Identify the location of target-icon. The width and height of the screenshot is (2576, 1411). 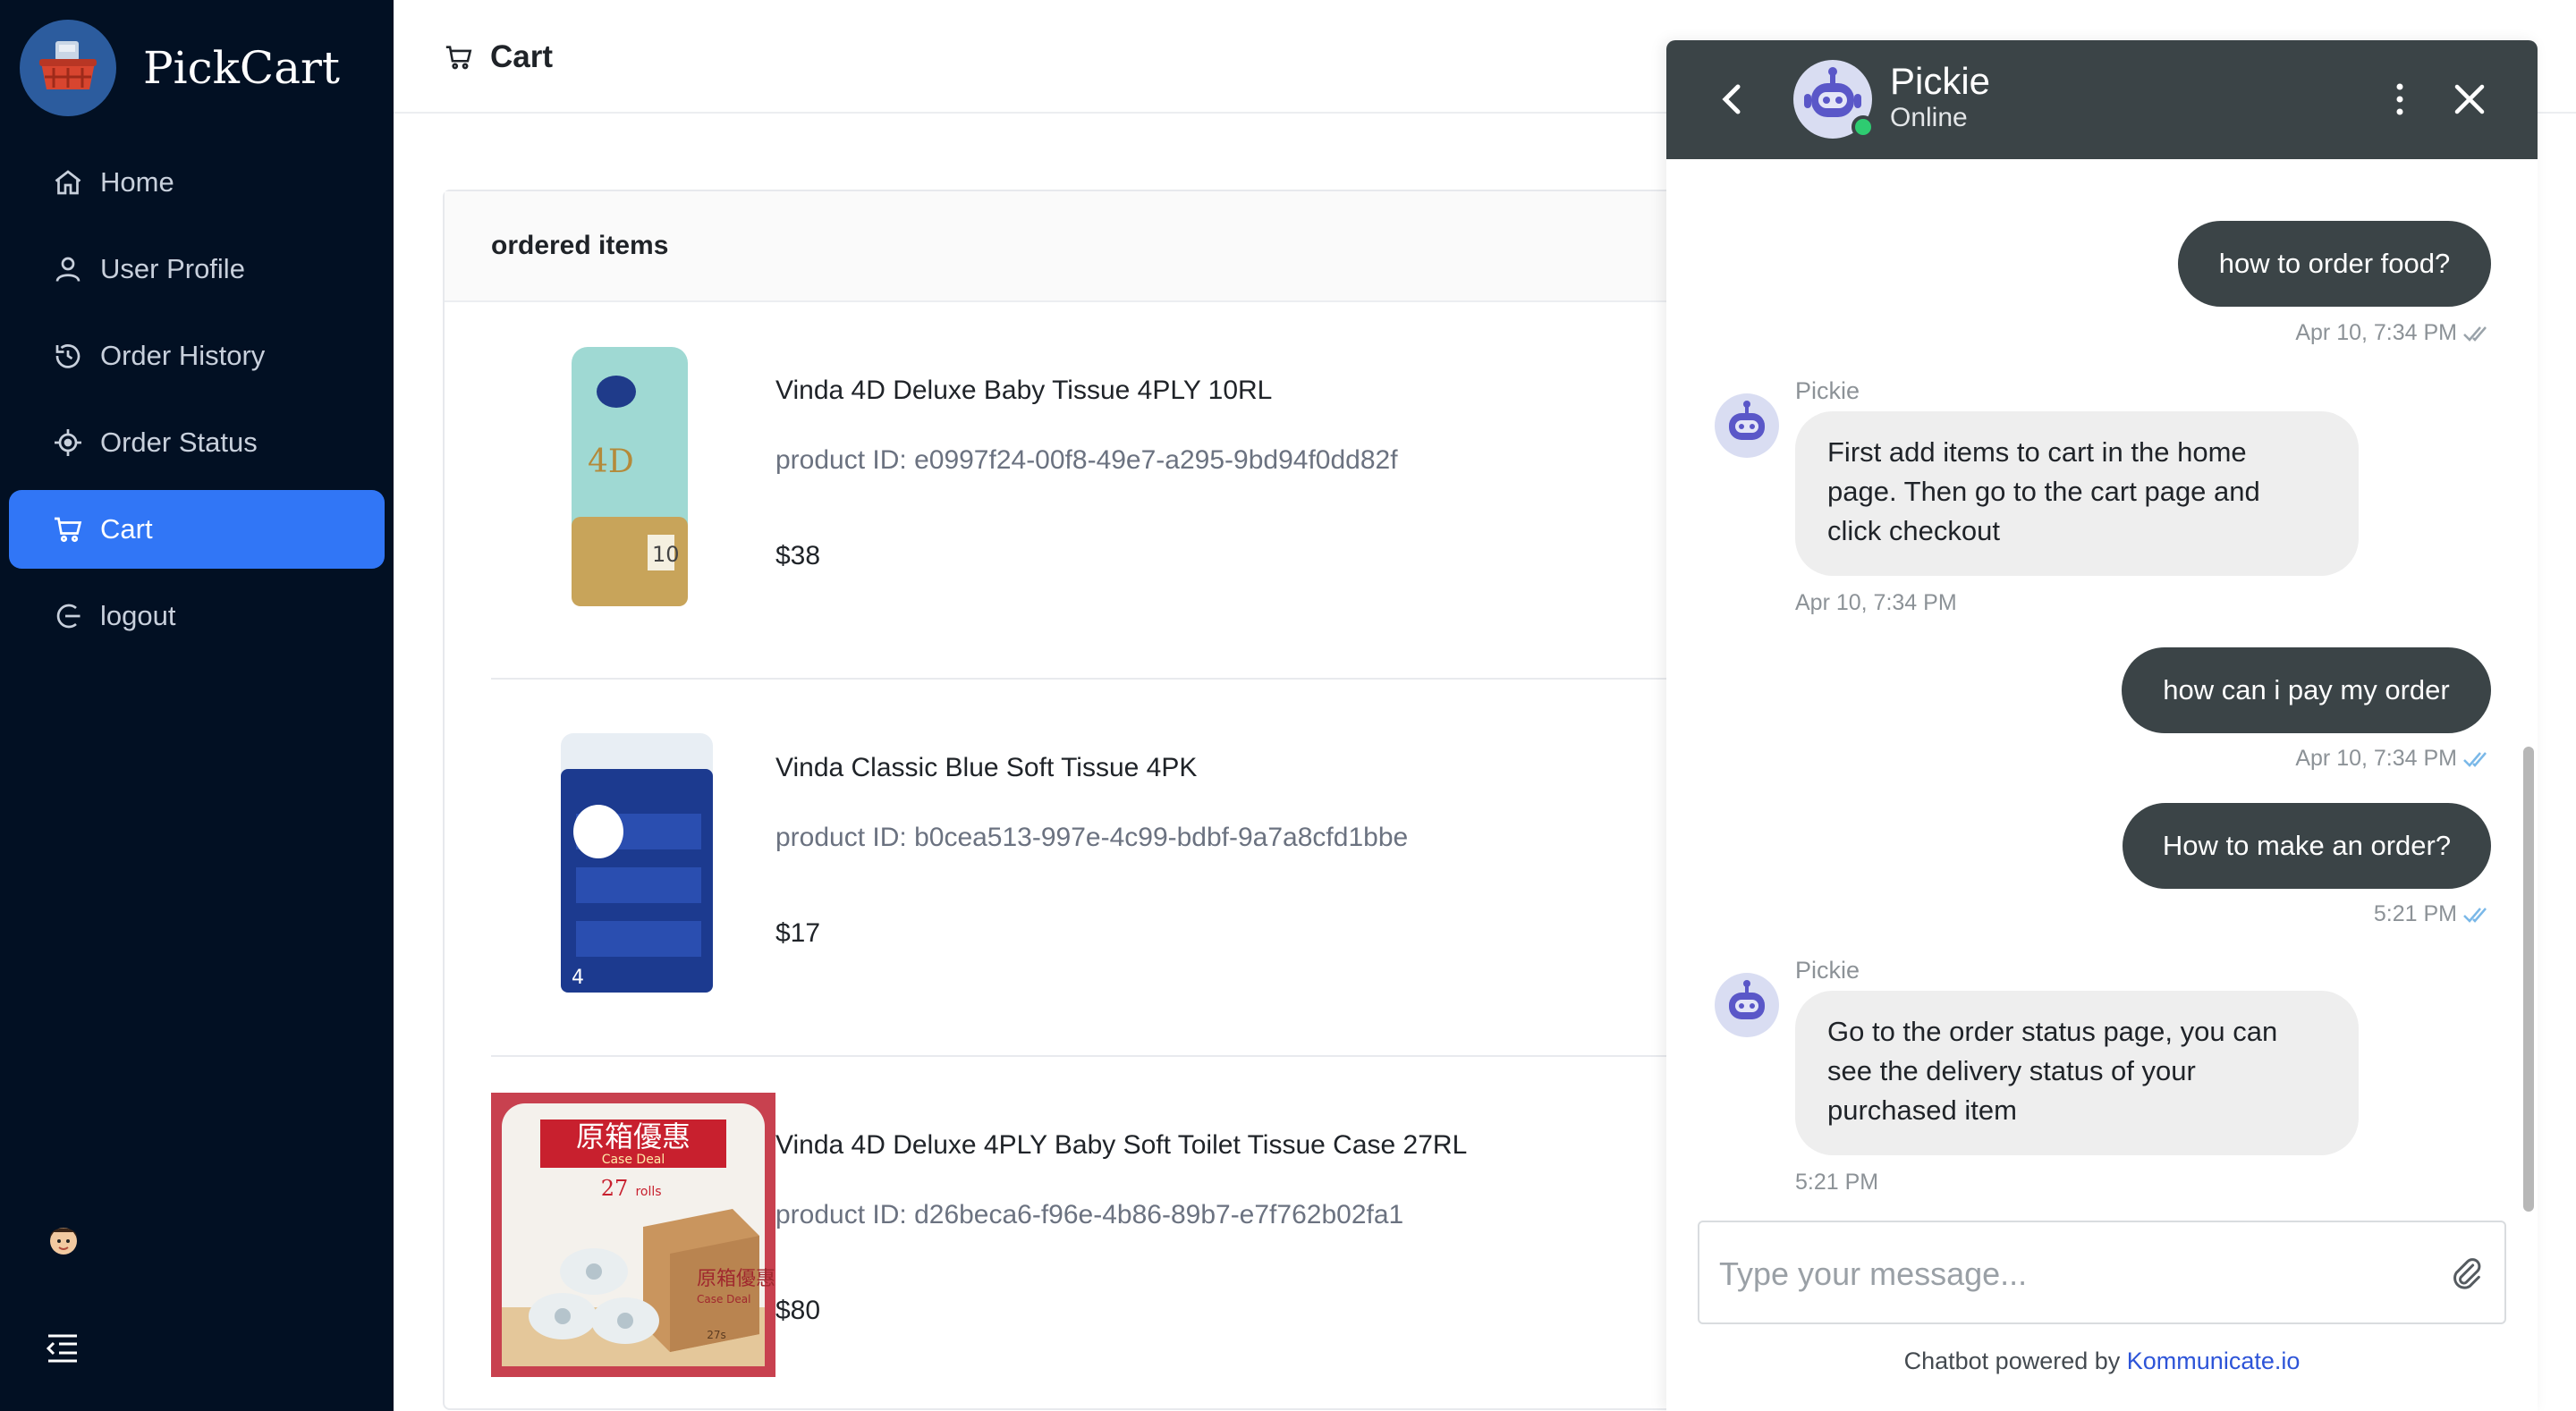
(68, 443).